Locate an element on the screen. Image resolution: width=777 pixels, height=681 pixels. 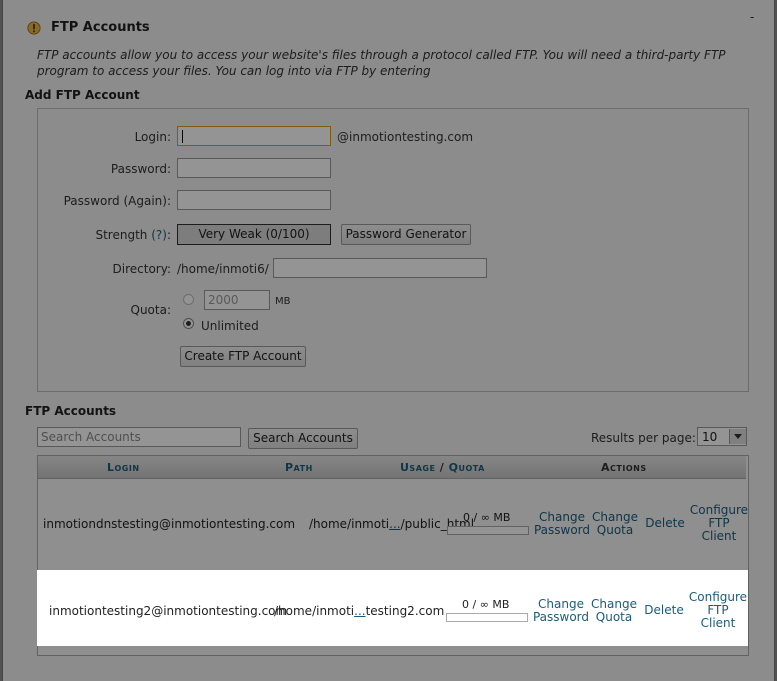
strength-label: Strength (?): is located at coordinates (101, 235).